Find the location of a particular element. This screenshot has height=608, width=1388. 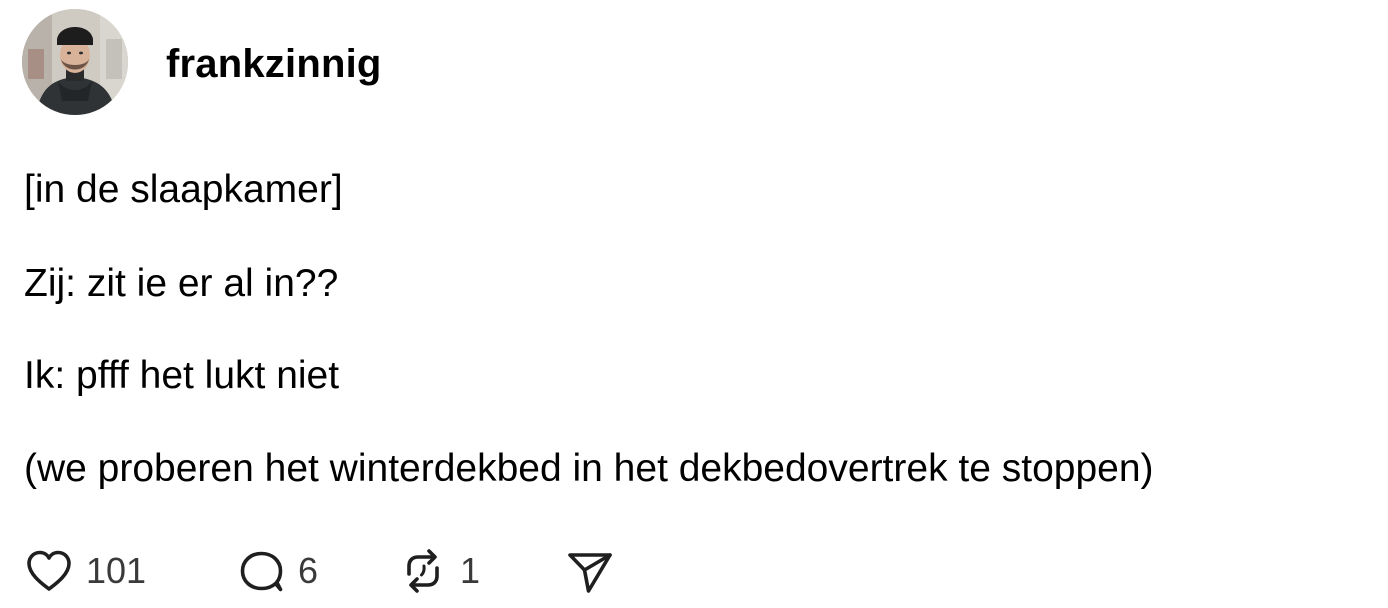

repost-icon is located at coordinates (423, 571).